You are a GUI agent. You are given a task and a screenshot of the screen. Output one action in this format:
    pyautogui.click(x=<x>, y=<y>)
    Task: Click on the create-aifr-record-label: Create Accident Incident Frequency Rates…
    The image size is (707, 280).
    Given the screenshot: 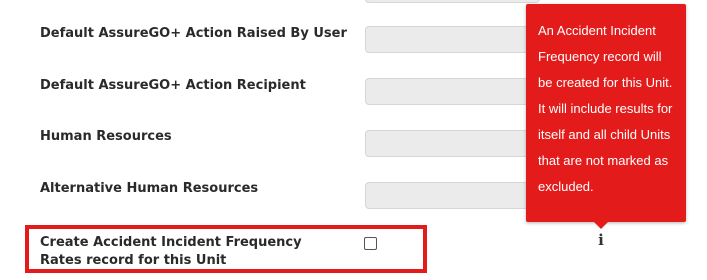 What is the action you would take?
    pyautogui.click(x=171, y=251)
    